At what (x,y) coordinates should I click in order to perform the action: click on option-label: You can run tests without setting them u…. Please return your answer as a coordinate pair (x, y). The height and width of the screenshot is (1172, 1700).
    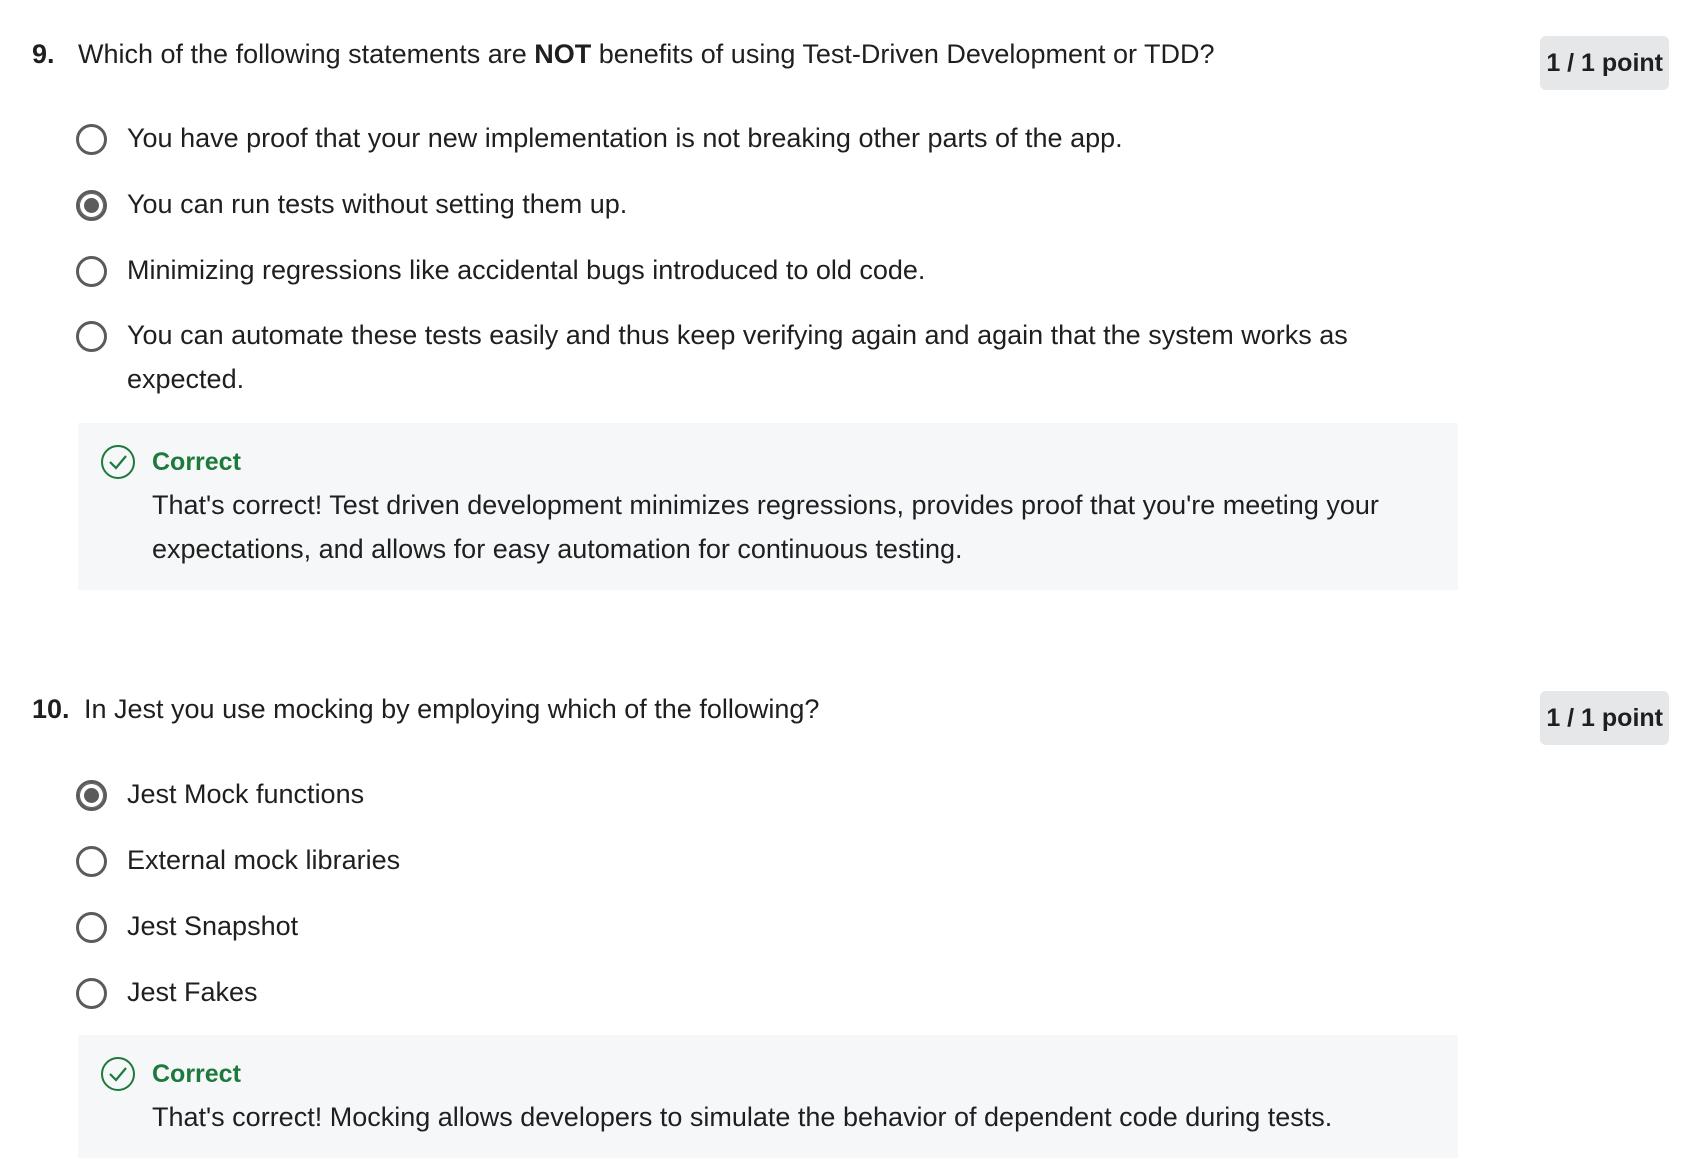
    Looking at the image, I should click on (377, 204).